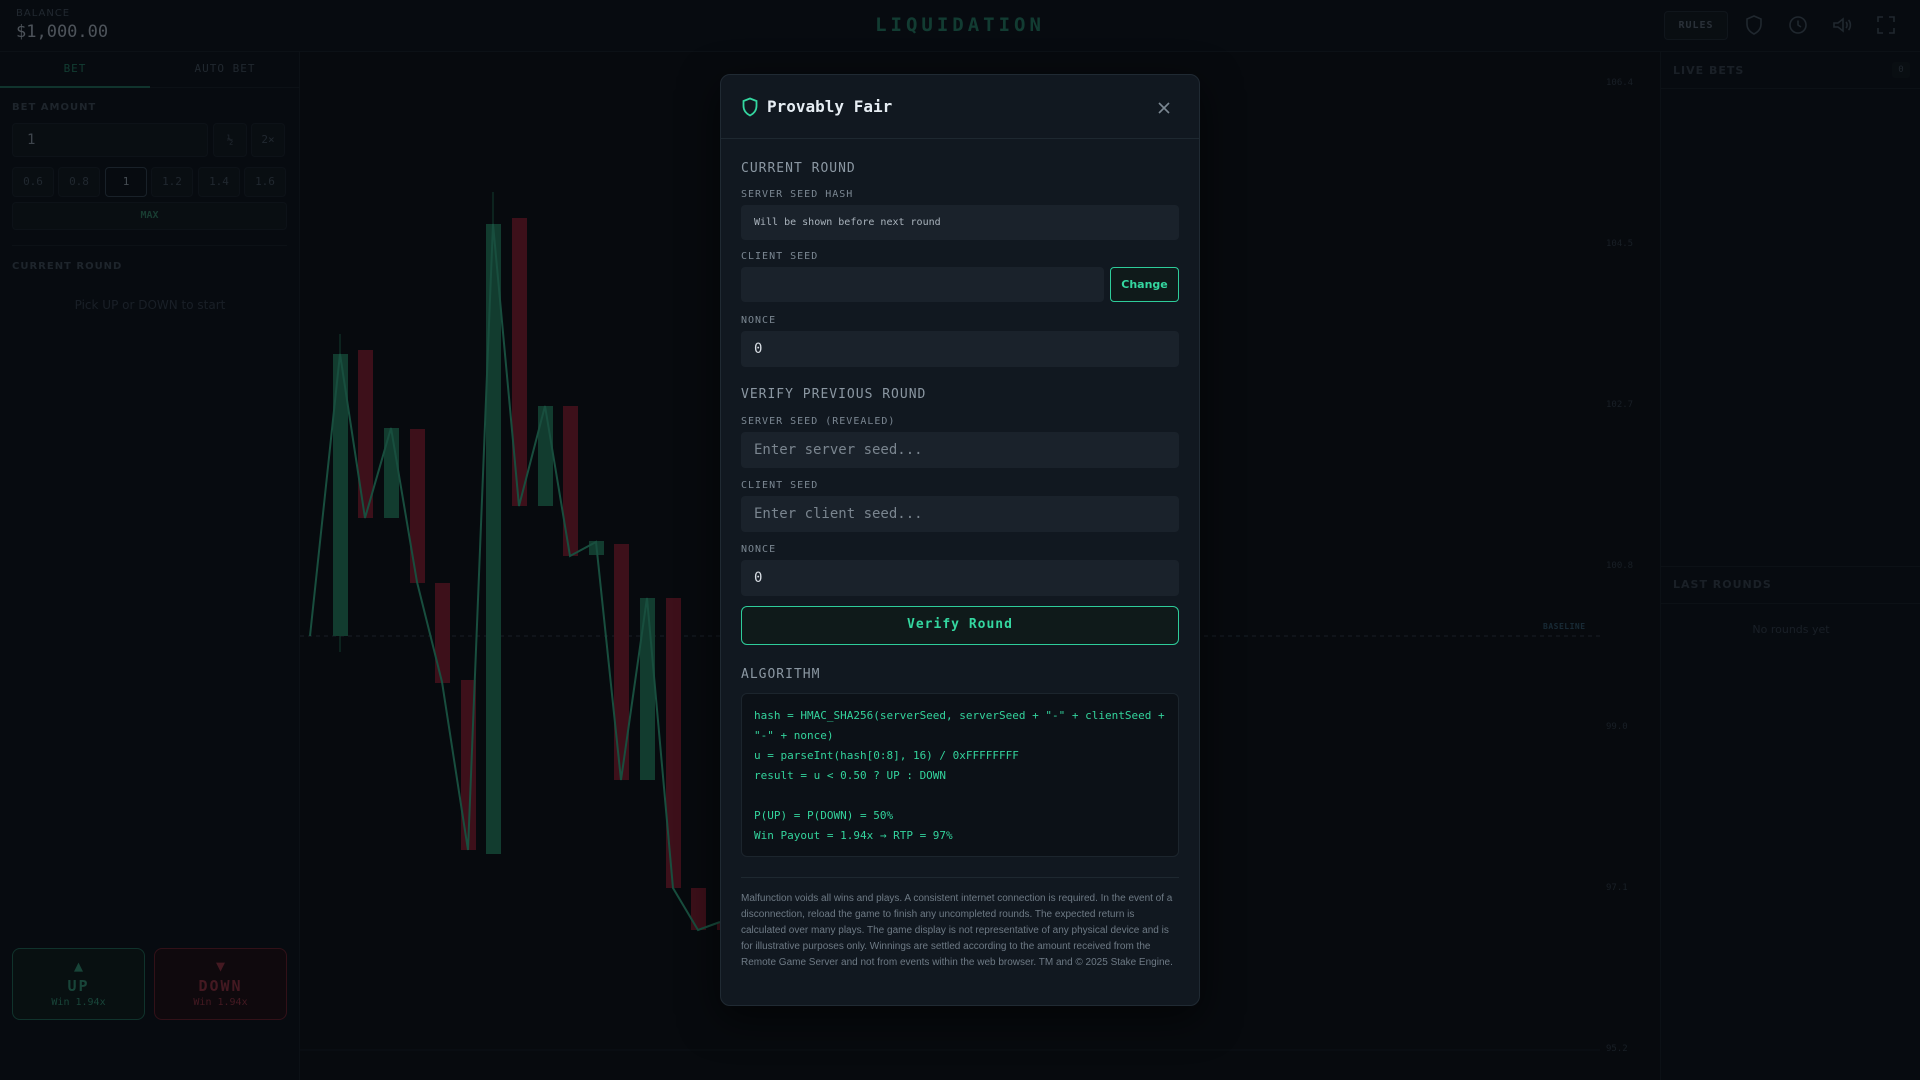 The image size is (1920, 1080). What do you see at coordinates (759, 320) in the screenshot?
I see `nonce-label: NONCE` at bounding box center [759, 320].